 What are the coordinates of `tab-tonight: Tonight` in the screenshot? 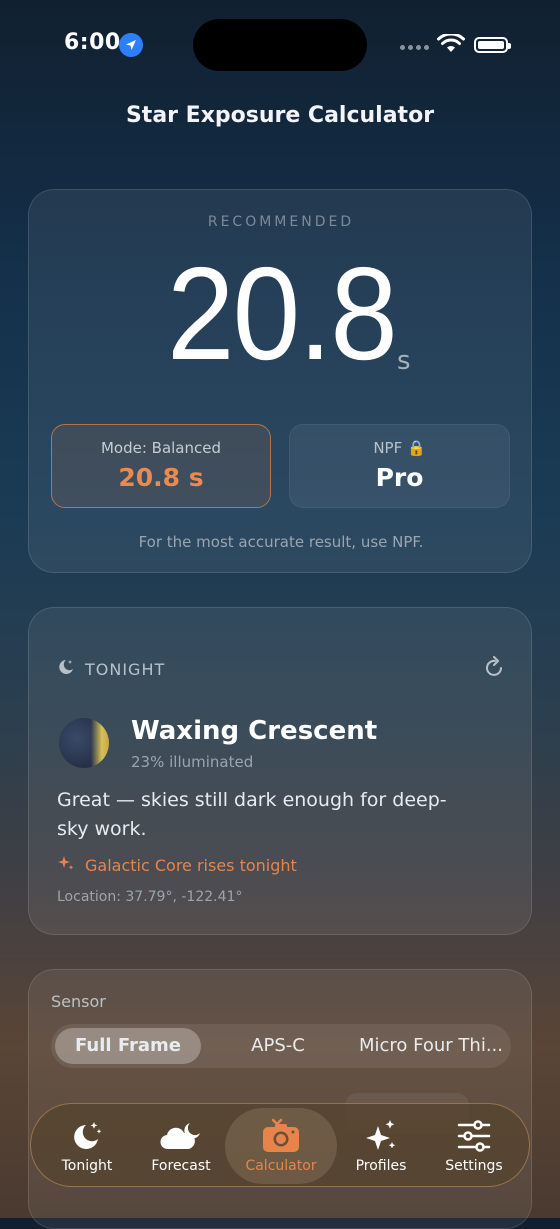 It's located at (87, 1146).